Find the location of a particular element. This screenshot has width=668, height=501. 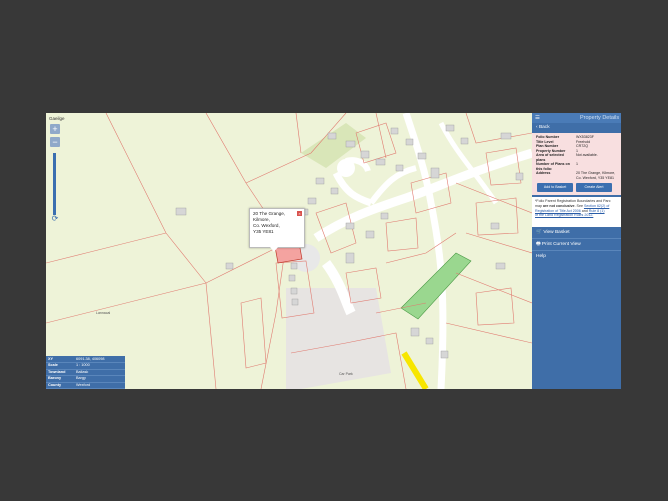

detail-value: Not available. is located at coordinates (587, 155).